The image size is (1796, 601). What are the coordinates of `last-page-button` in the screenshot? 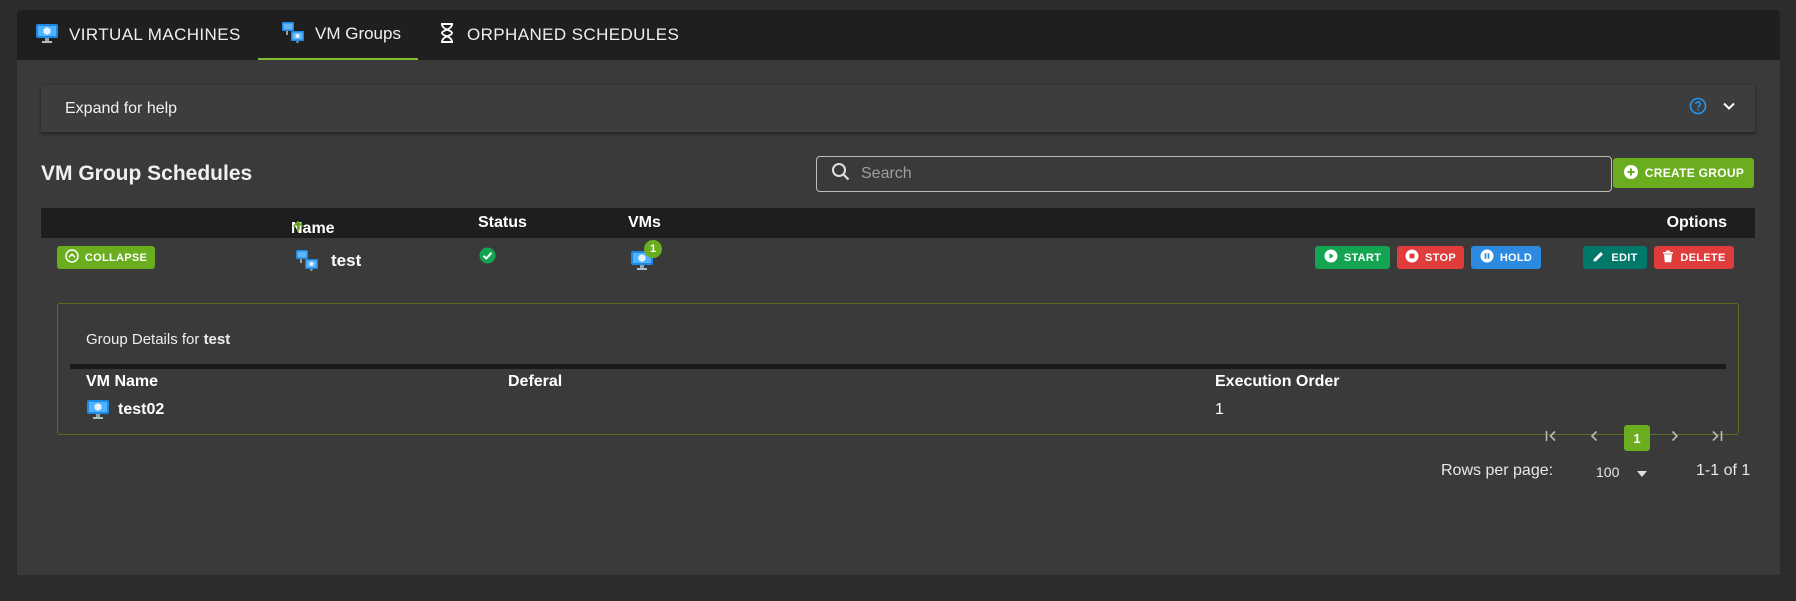 It's located at (1717, 438).